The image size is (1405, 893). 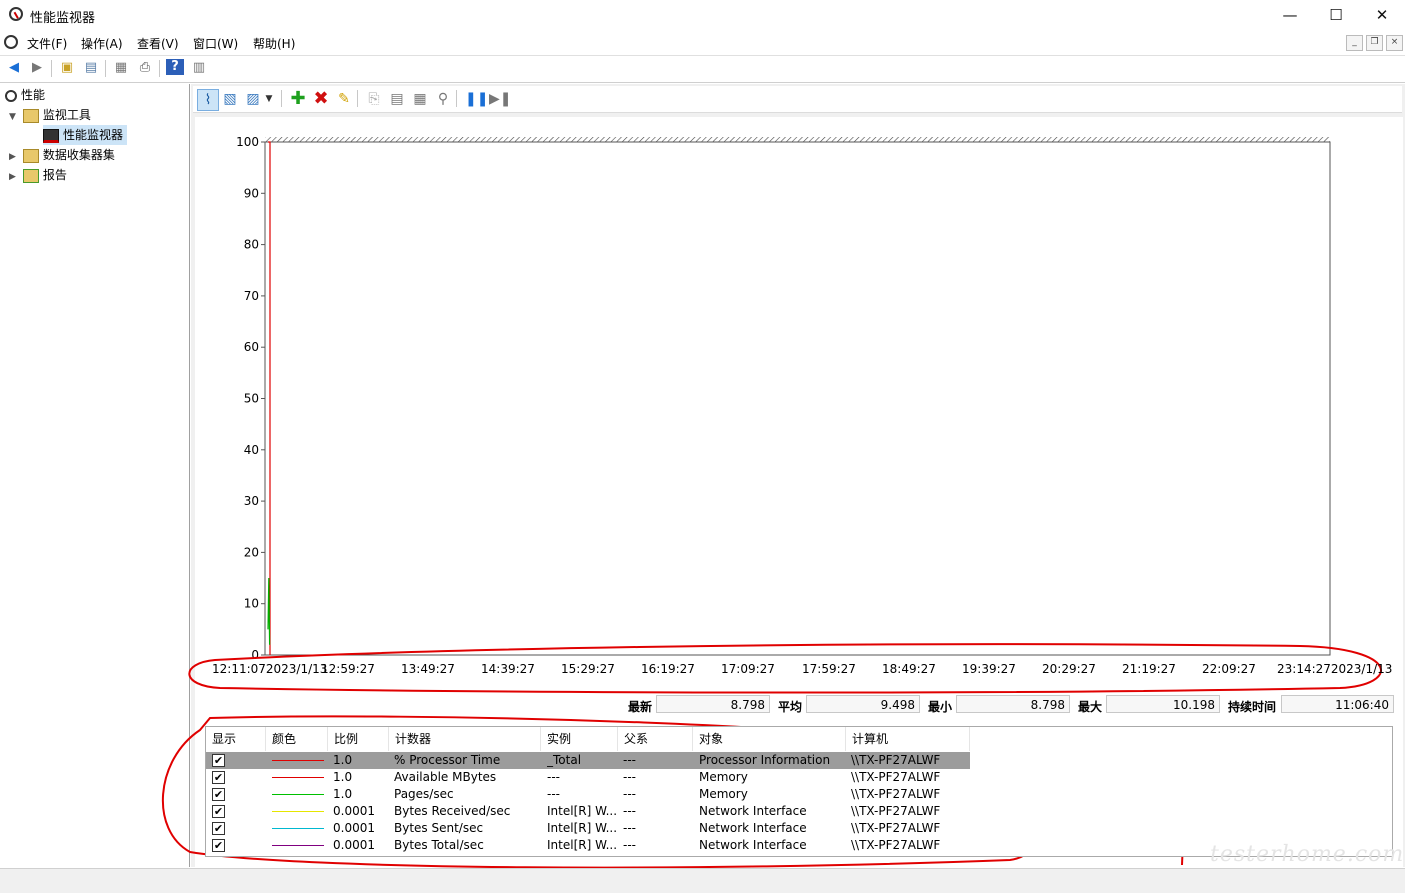 I want to click on x-tick-label: 14:39:27, so click(x=508, y=669).